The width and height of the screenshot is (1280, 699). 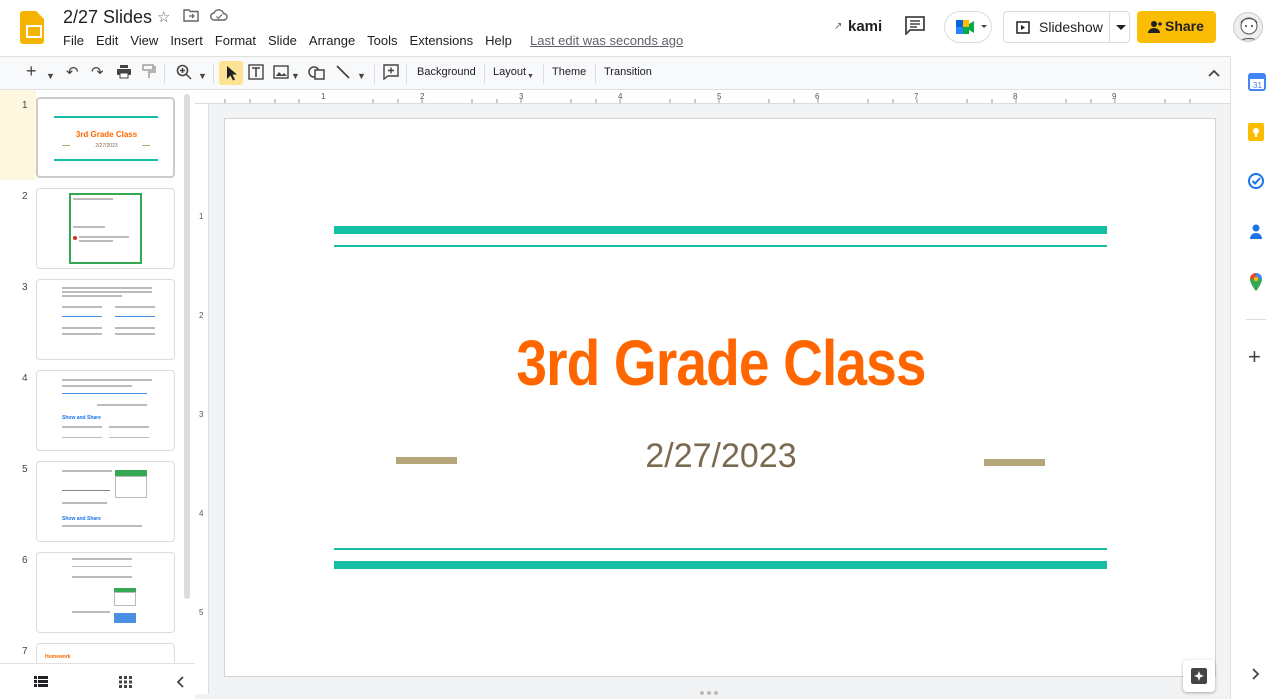 I want to click on chevron-left-icon, so click(x=180, y=682).